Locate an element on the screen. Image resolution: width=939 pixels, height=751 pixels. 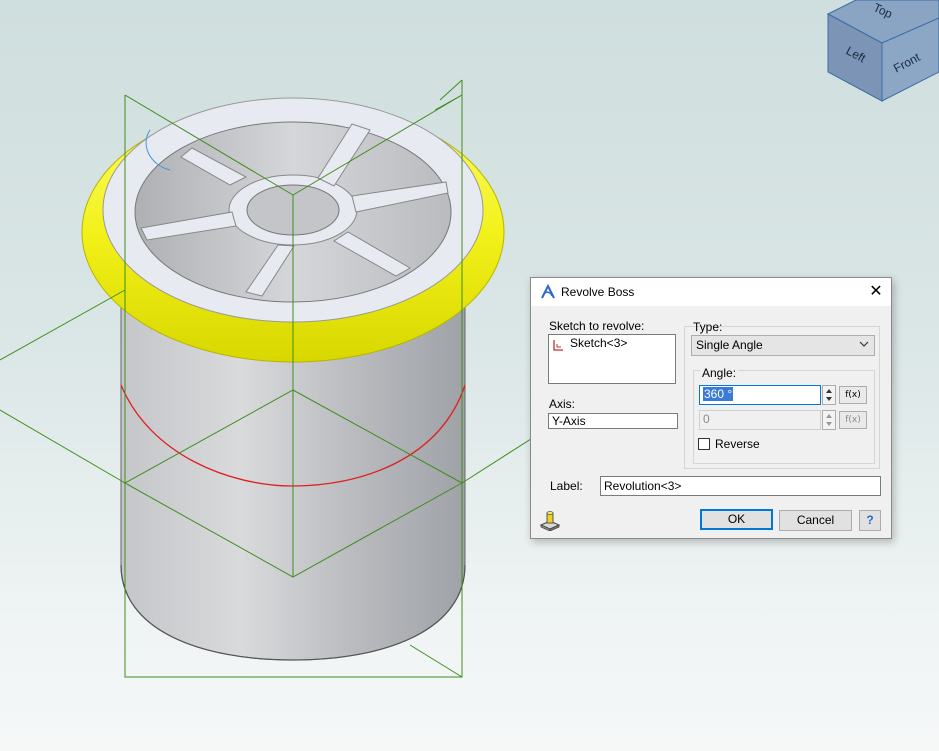
second-angle-input: 0 is located at coordinates (760, 420).